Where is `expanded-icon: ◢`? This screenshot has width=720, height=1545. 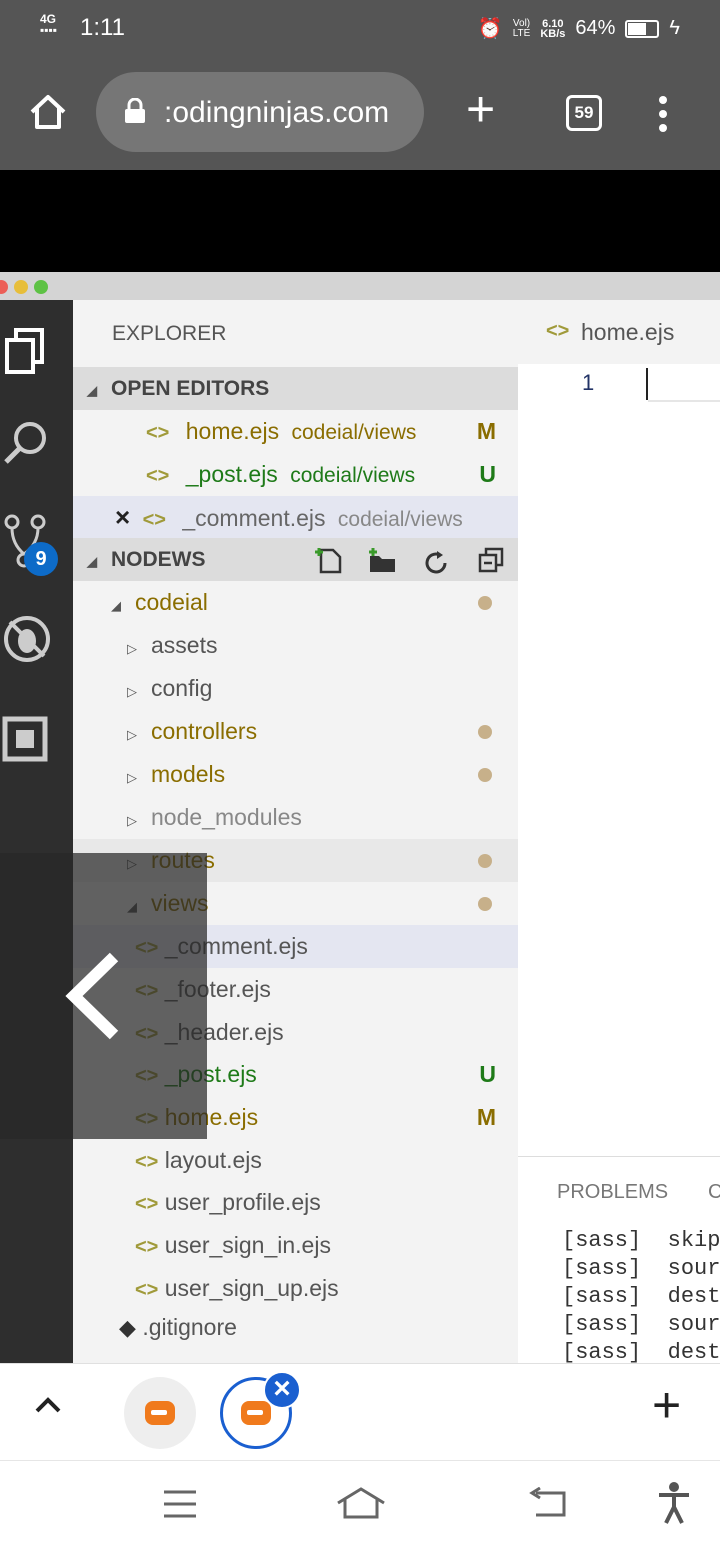
expanded-icon: ◢ is located at coordinates (116, 605).